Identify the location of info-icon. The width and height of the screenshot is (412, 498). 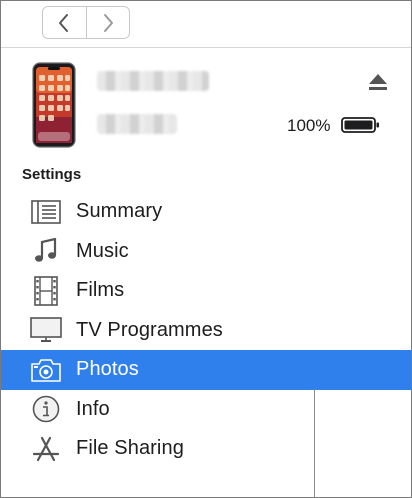
(46, 409).